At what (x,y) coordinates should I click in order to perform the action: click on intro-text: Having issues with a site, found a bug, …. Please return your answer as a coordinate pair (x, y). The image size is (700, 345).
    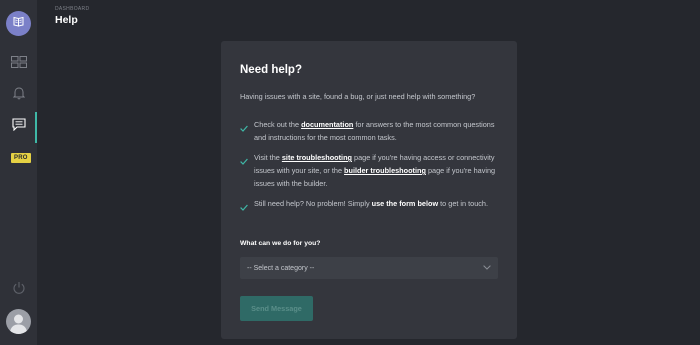
    Looking at the image, I should click on (358, 96).